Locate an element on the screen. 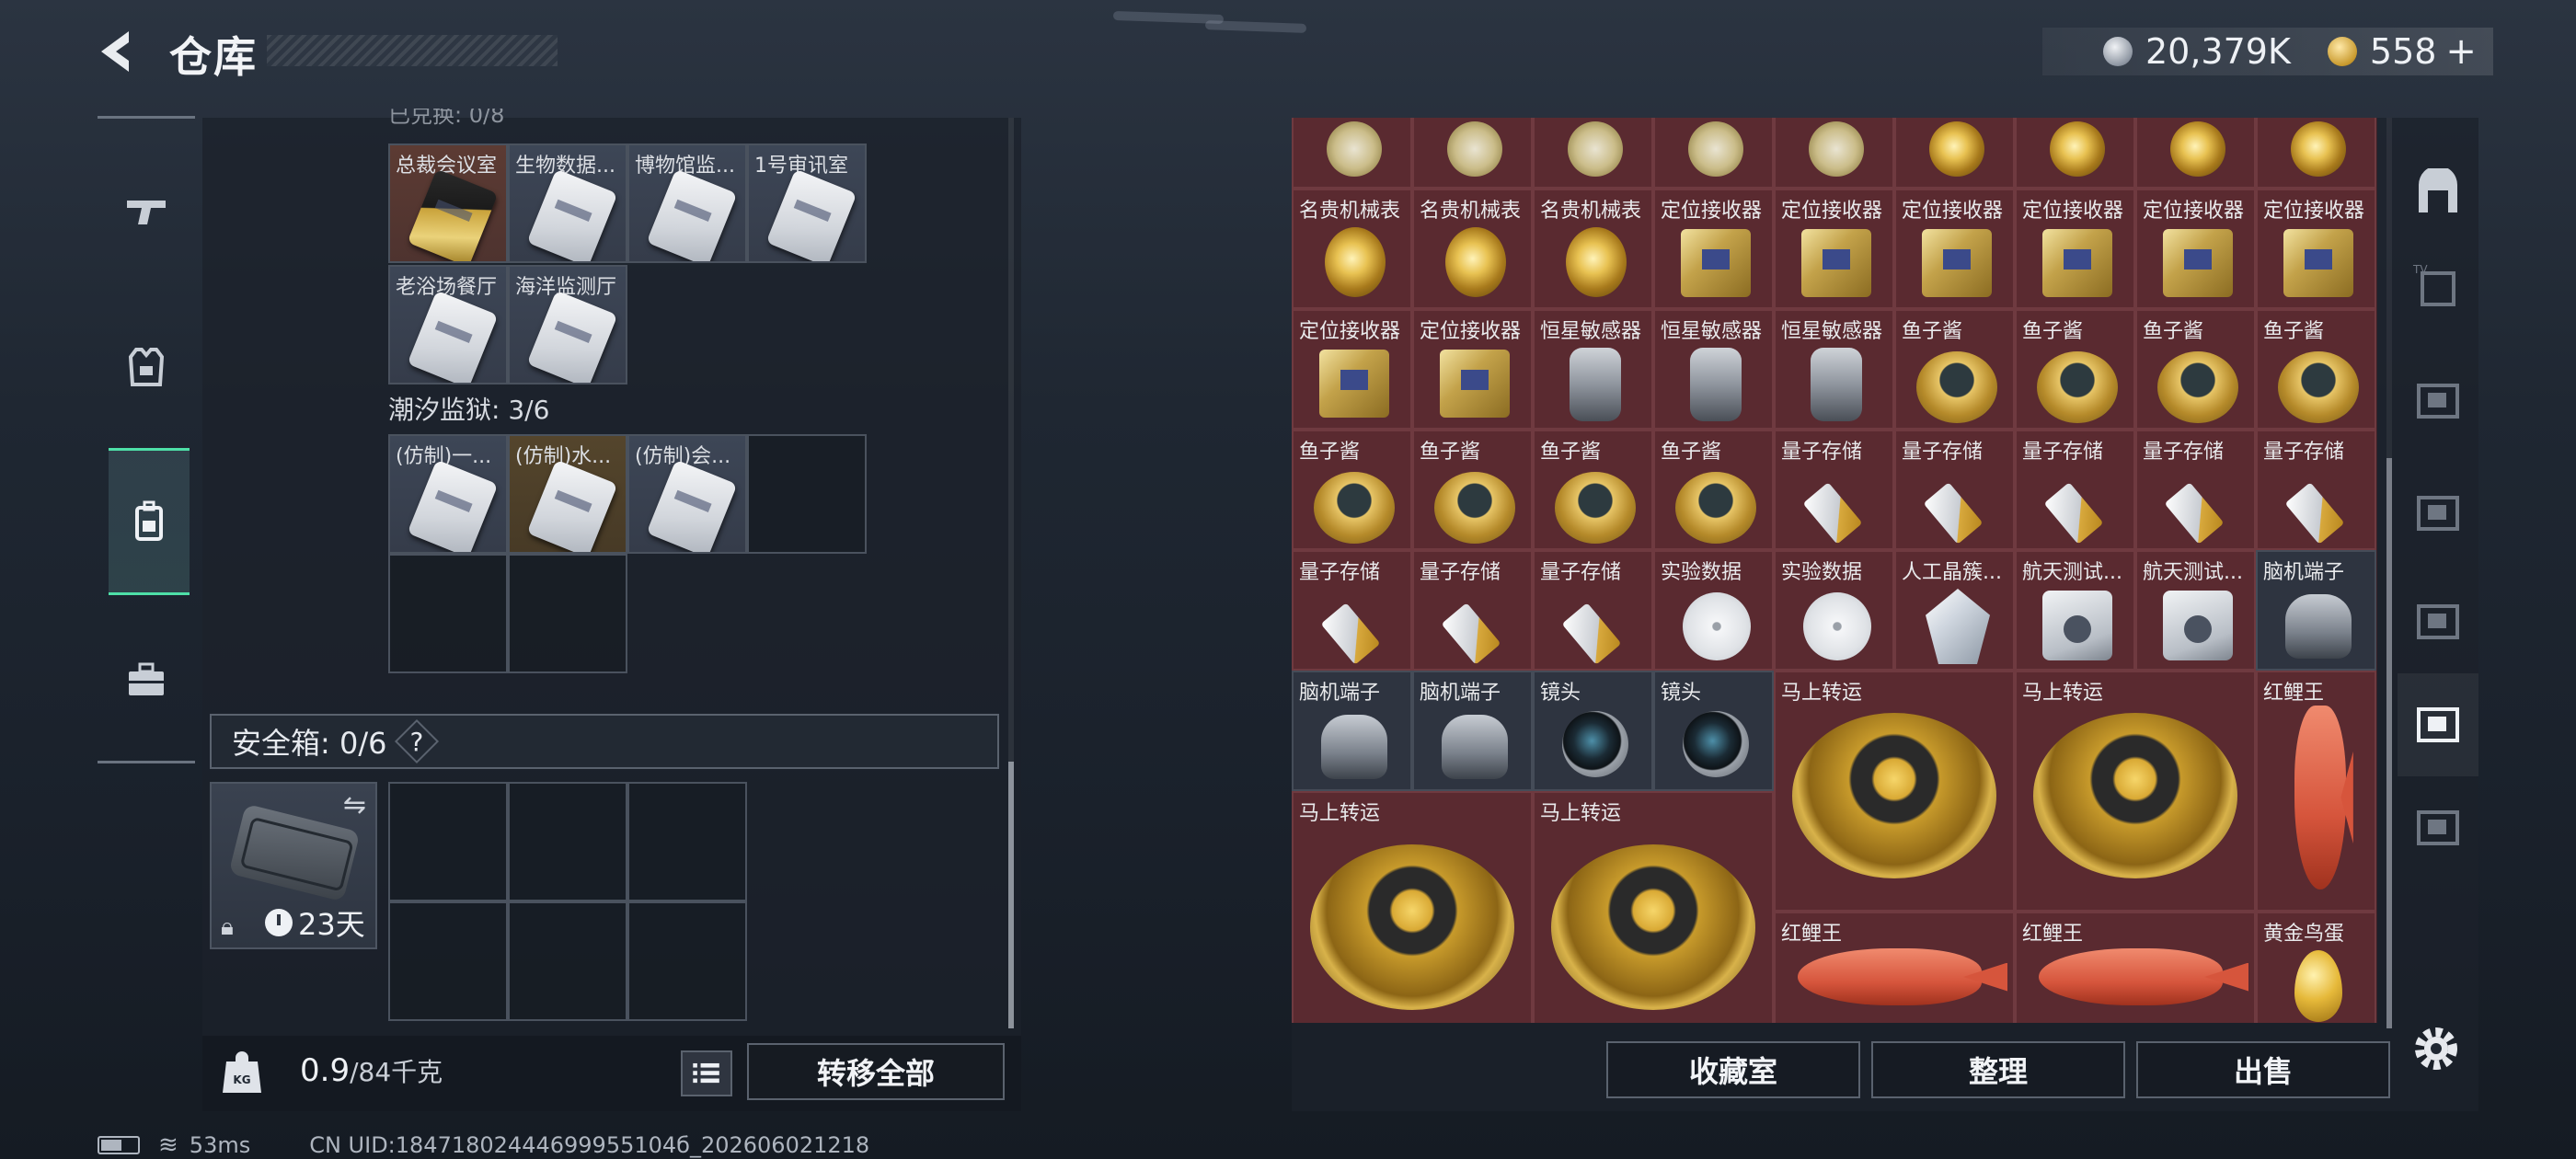 The image size is (2576, 1159). stash-scrollbar is located at coordinates (1011, 573).